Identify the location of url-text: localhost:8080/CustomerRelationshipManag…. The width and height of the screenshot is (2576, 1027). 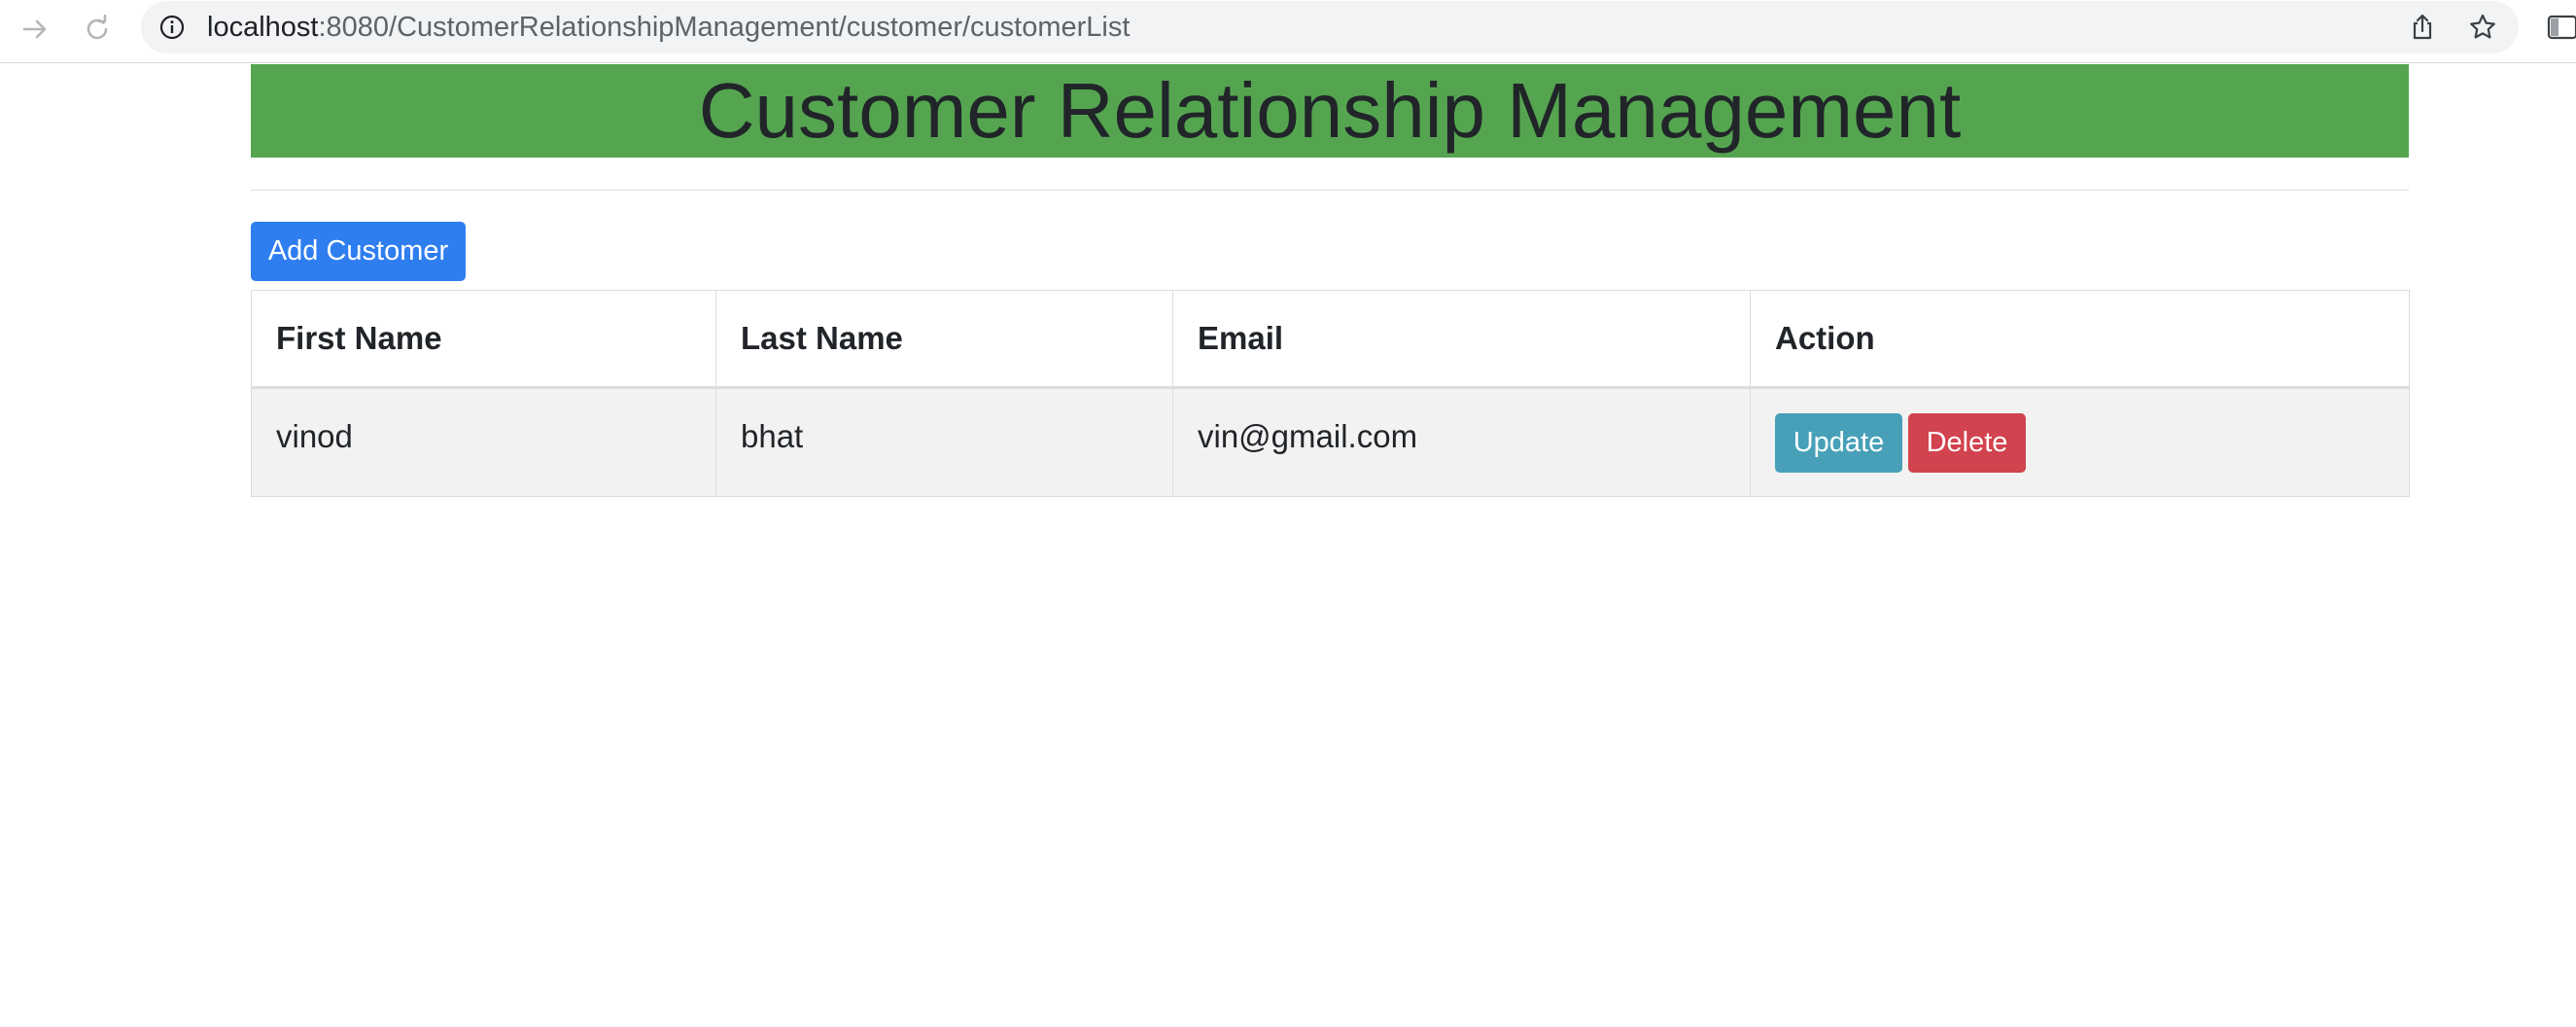
(669, 27).